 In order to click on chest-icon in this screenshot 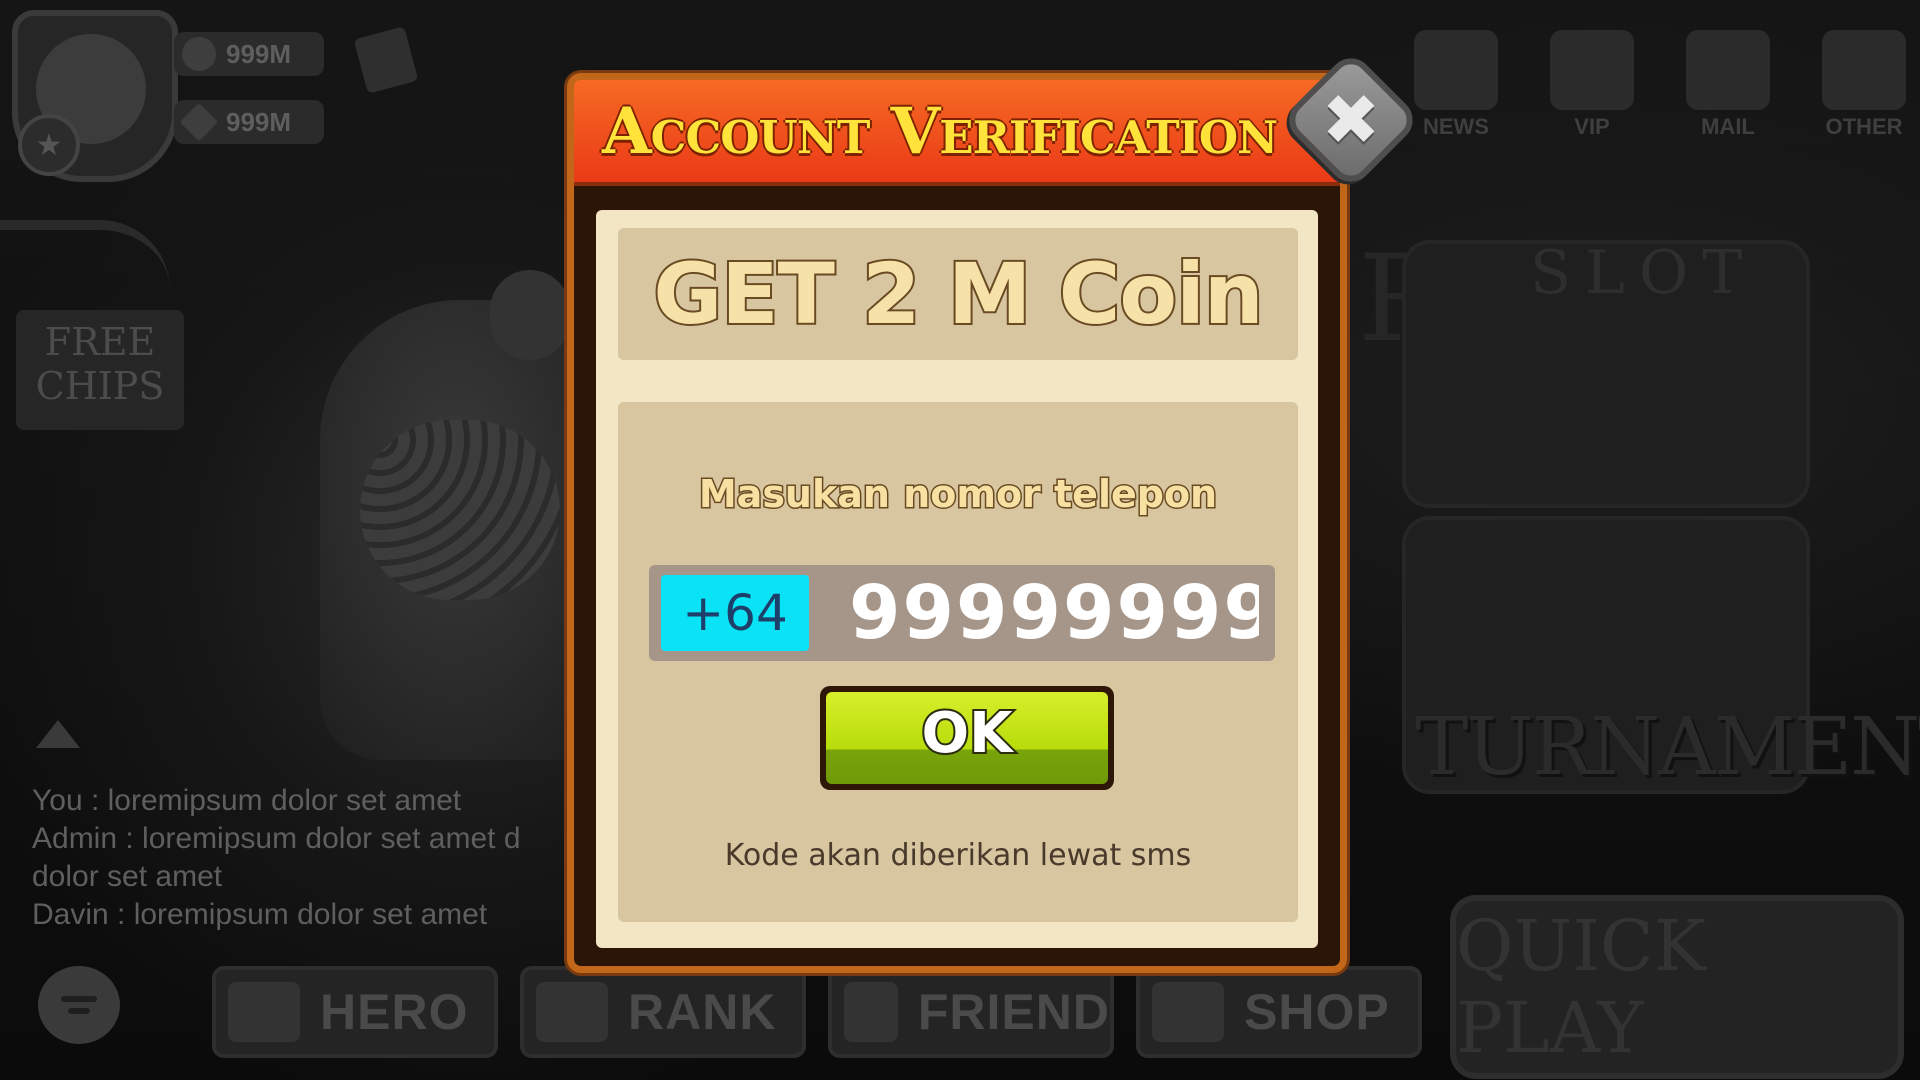, I will do `click(1188, 1012)`.